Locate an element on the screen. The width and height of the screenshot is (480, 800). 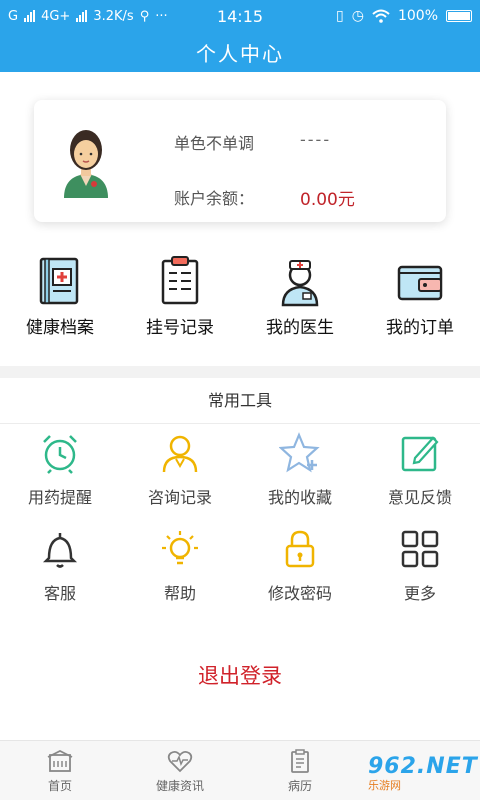
watermark-sub: 乐游网 is located at coordinates (384, 785).